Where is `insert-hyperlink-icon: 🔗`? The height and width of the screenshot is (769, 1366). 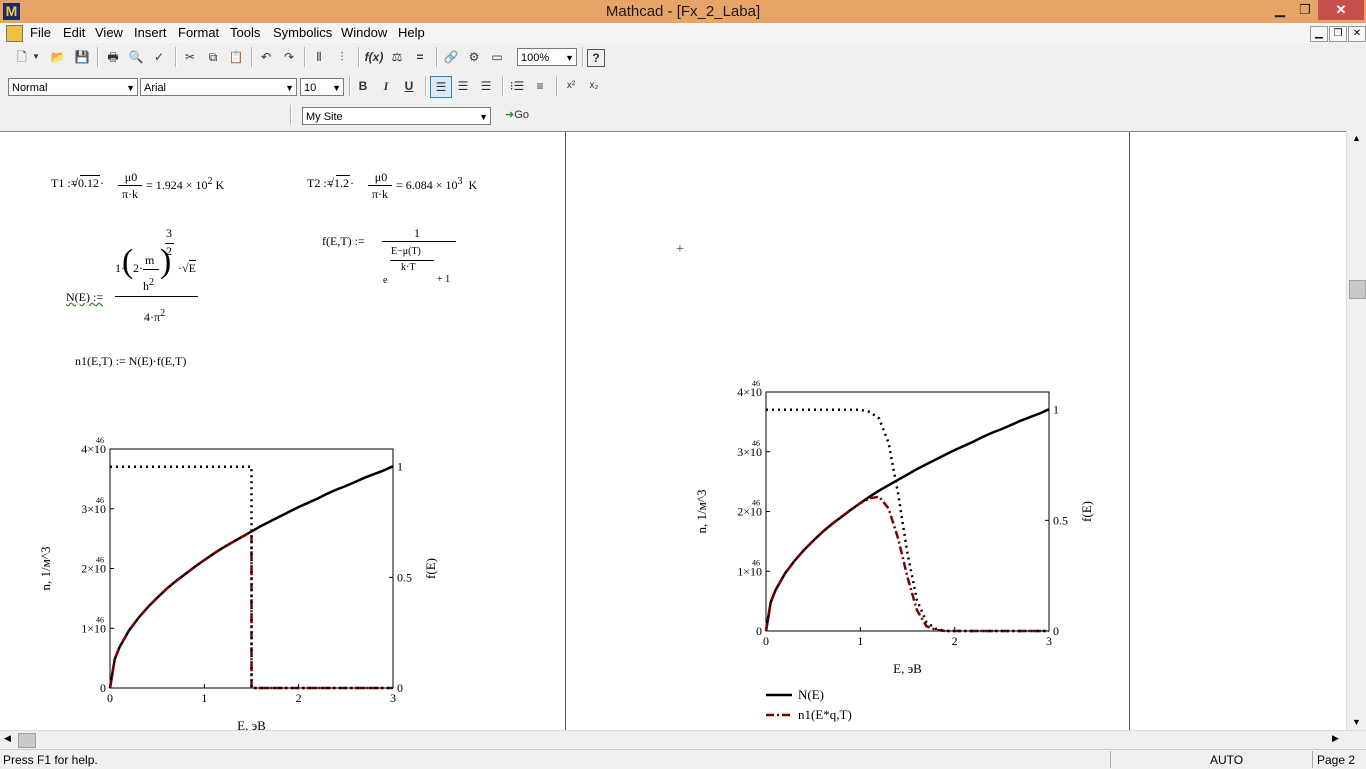
insert-hyperlink-icon: 🔗 is located at coordinates (451, 57).